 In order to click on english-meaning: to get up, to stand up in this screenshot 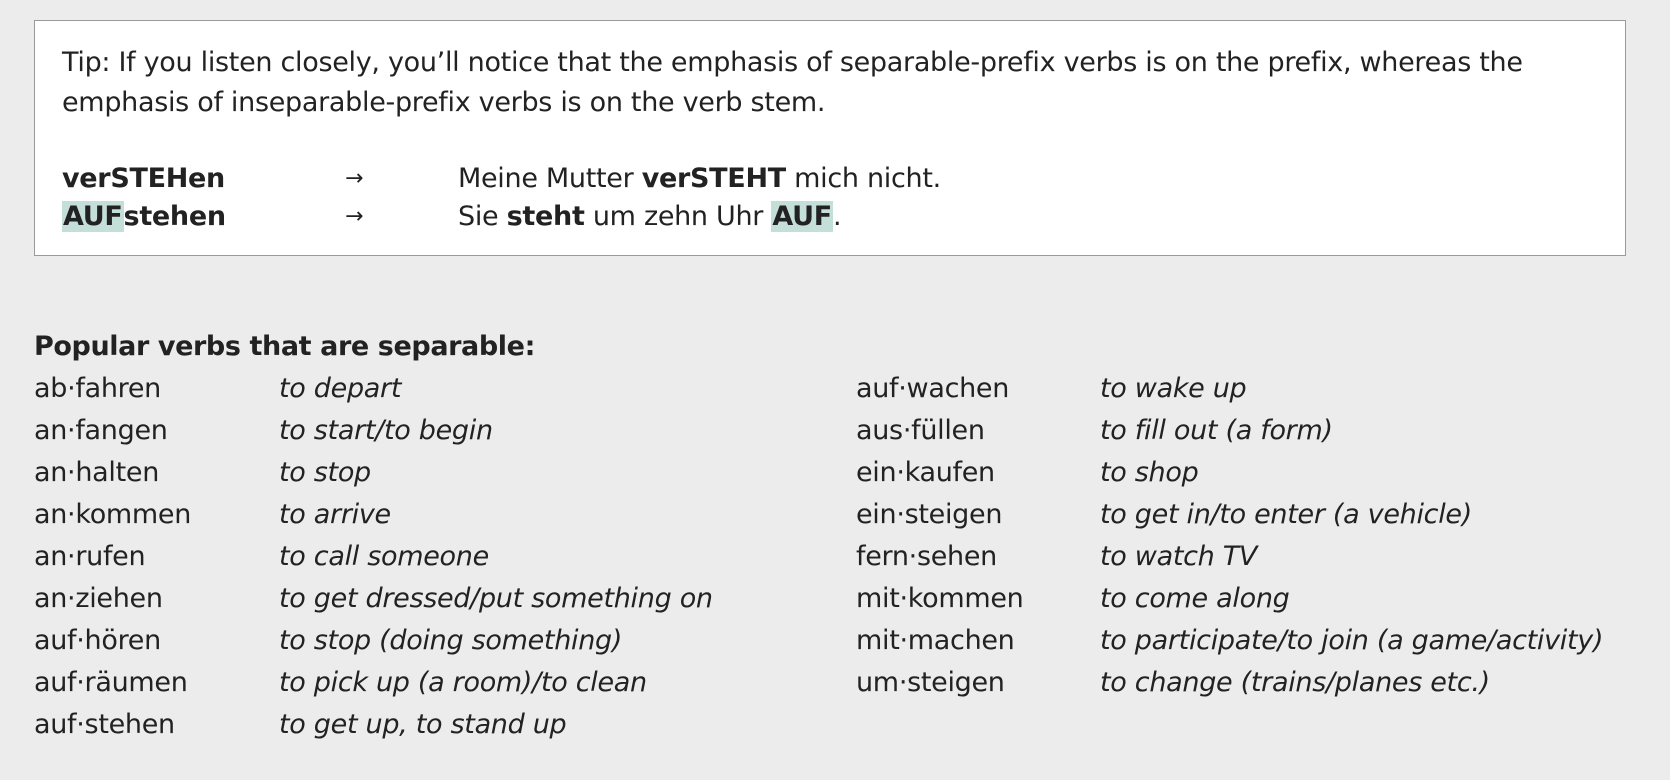, I will do `click(423, 724)`.